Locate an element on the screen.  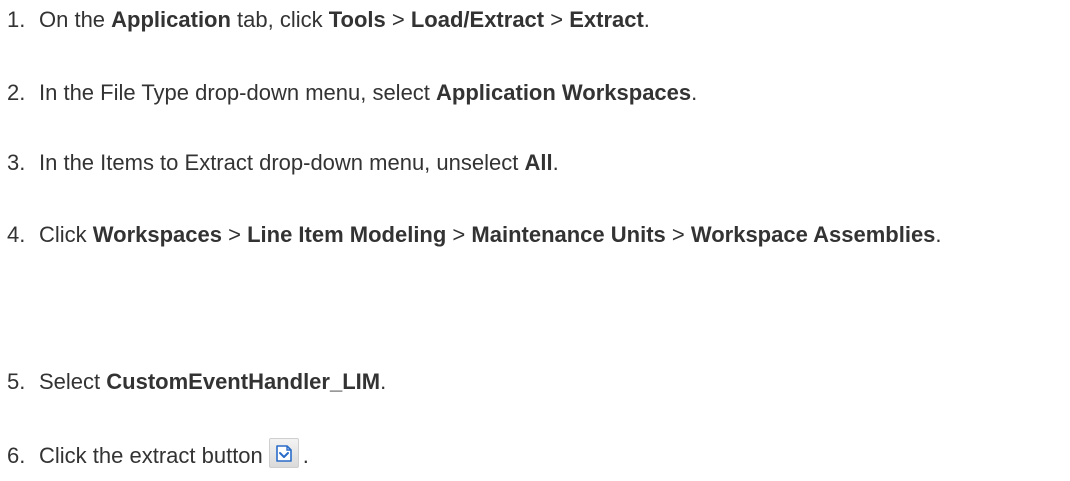
application-tab-name: Application is located at coordinates (171, 19).